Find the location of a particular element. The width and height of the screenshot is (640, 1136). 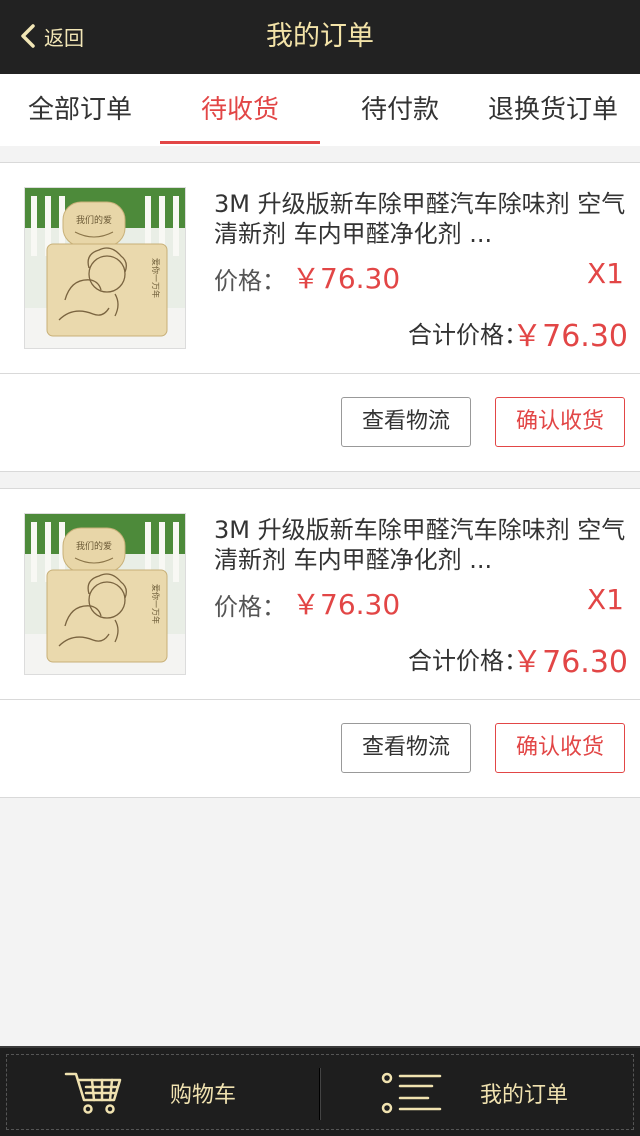

tab-pending-receipt: 待收货 is located at coordinates (240, 110).